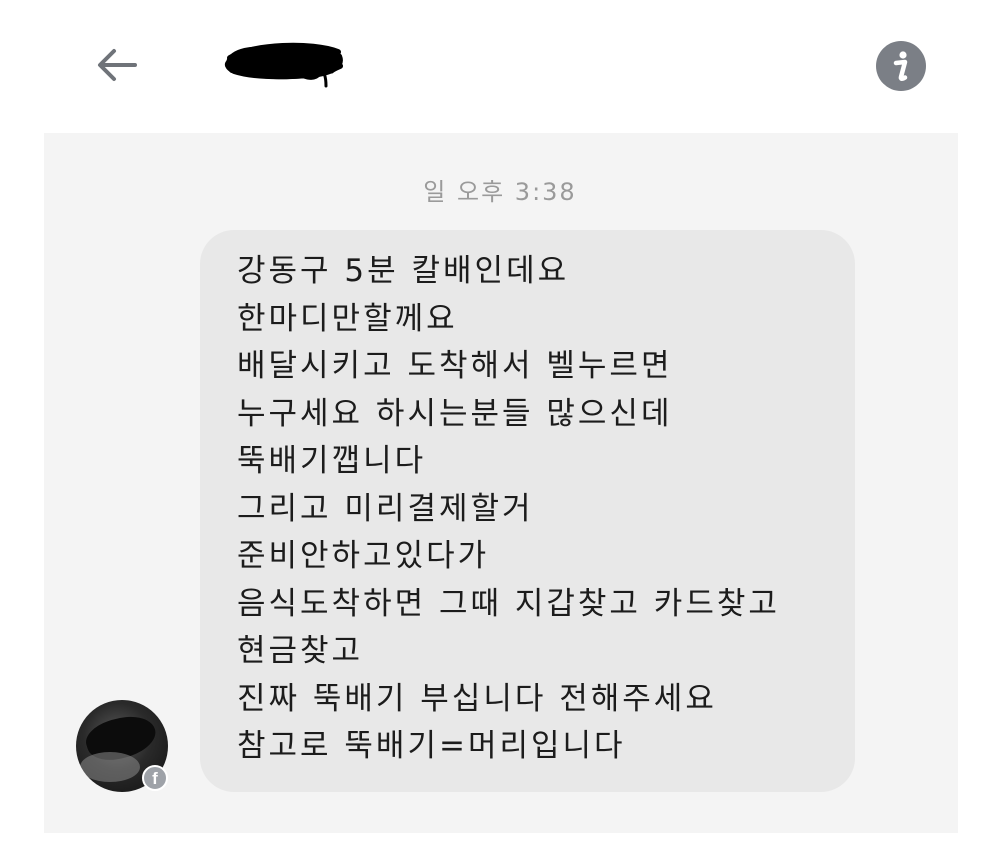 The width and height of the screenshot is (1000, 857). What do you see at coordinates (455, 413) in the screenshot?
I see `message-line: 누구세요 하시는분들 많으신데` at bounding box center [455, 413].